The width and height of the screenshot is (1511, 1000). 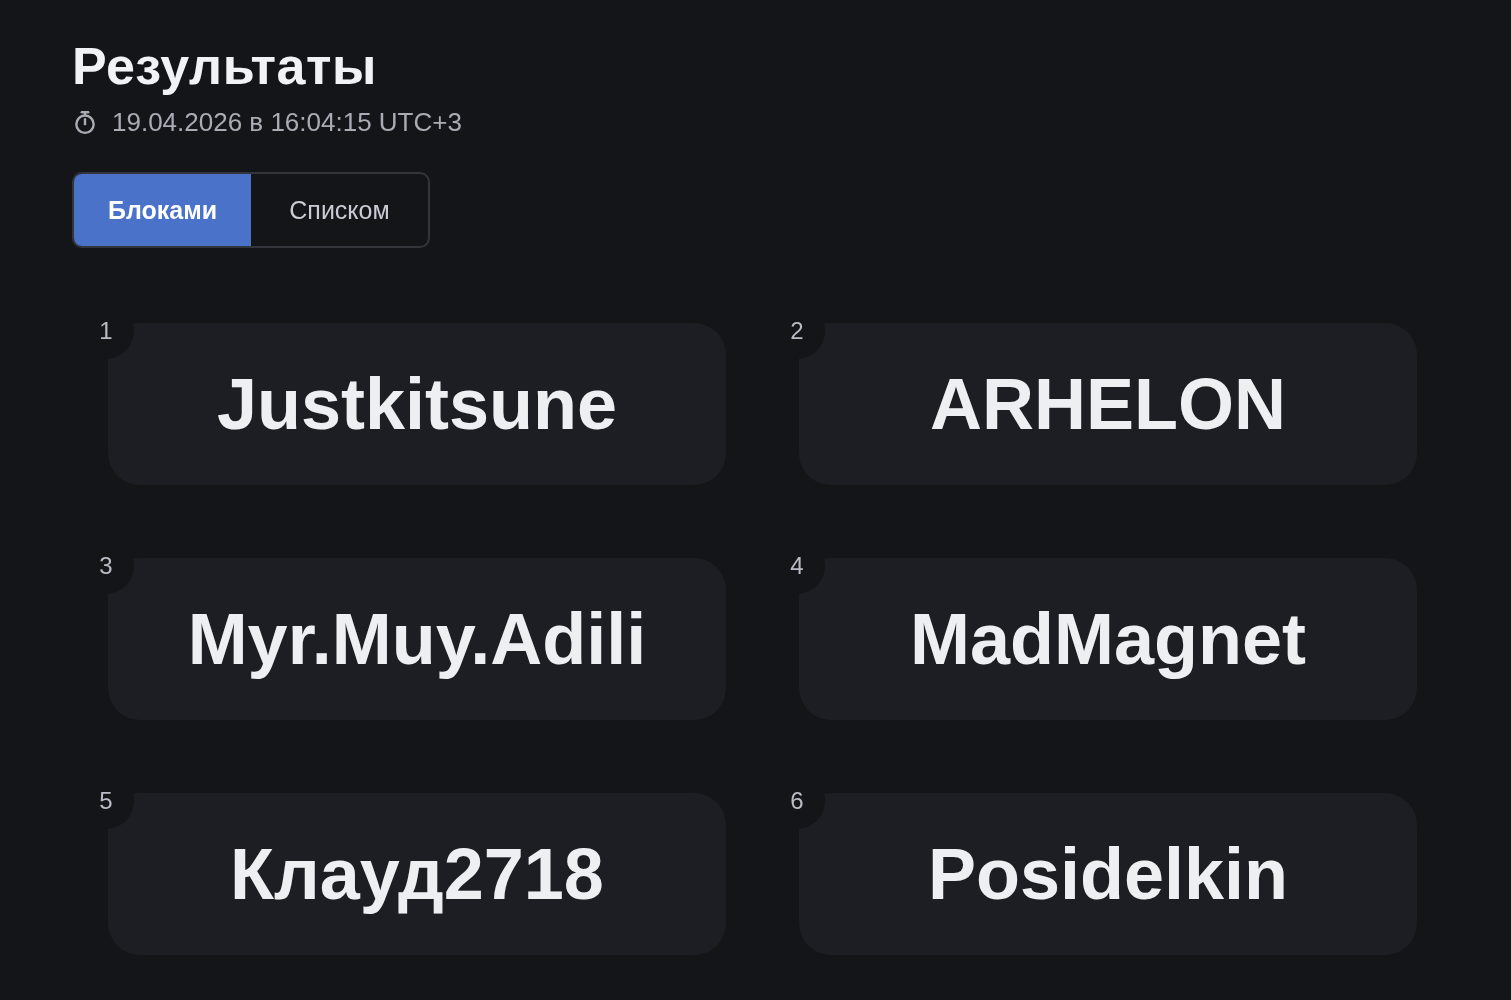 I want to click on player-name: Posidelkin, so click(x=1108, y=874).